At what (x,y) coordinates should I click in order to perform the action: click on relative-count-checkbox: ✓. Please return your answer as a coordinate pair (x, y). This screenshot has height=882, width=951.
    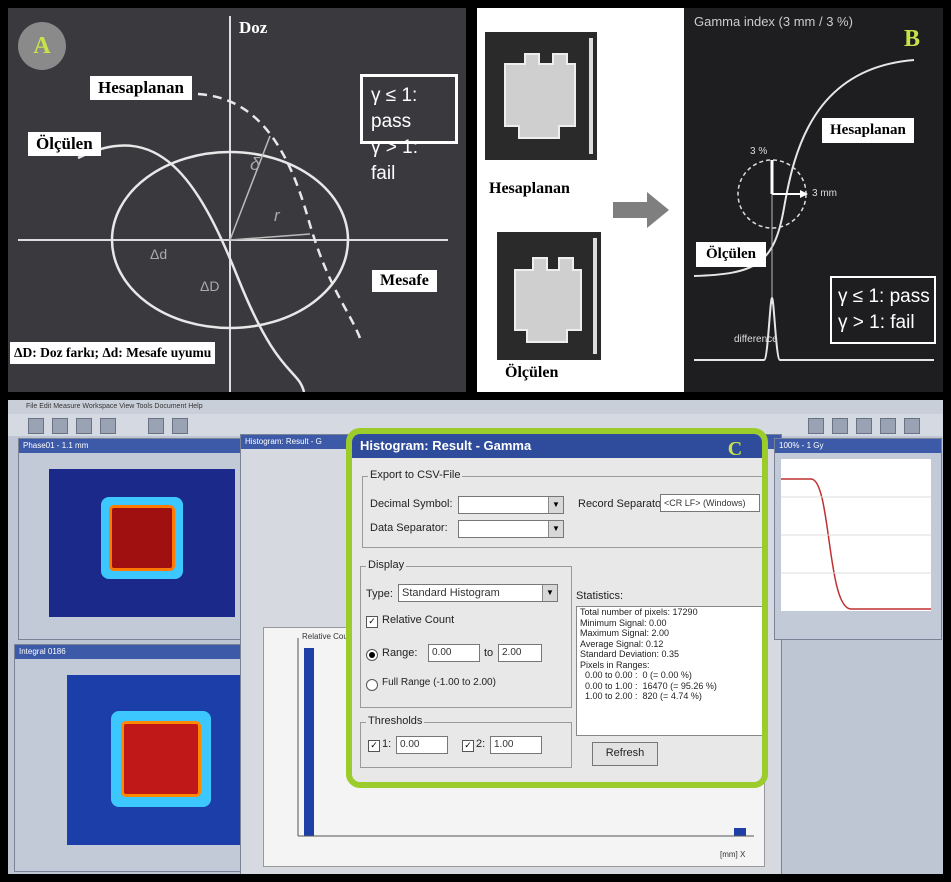
    Looking at the image, I should click on (372, 622).